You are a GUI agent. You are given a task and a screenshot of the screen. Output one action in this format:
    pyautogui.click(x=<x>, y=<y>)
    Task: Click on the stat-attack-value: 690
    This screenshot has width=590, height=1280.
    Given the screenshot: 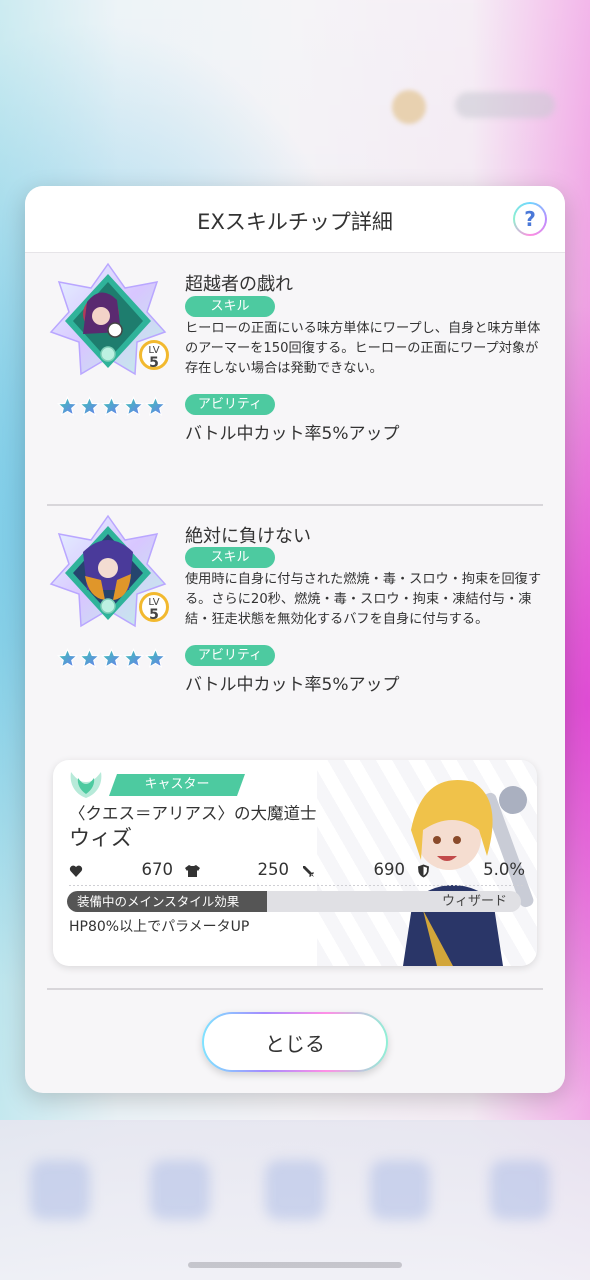 What is the action you would take?
    pyautogui.click(x=389, y=869)
    